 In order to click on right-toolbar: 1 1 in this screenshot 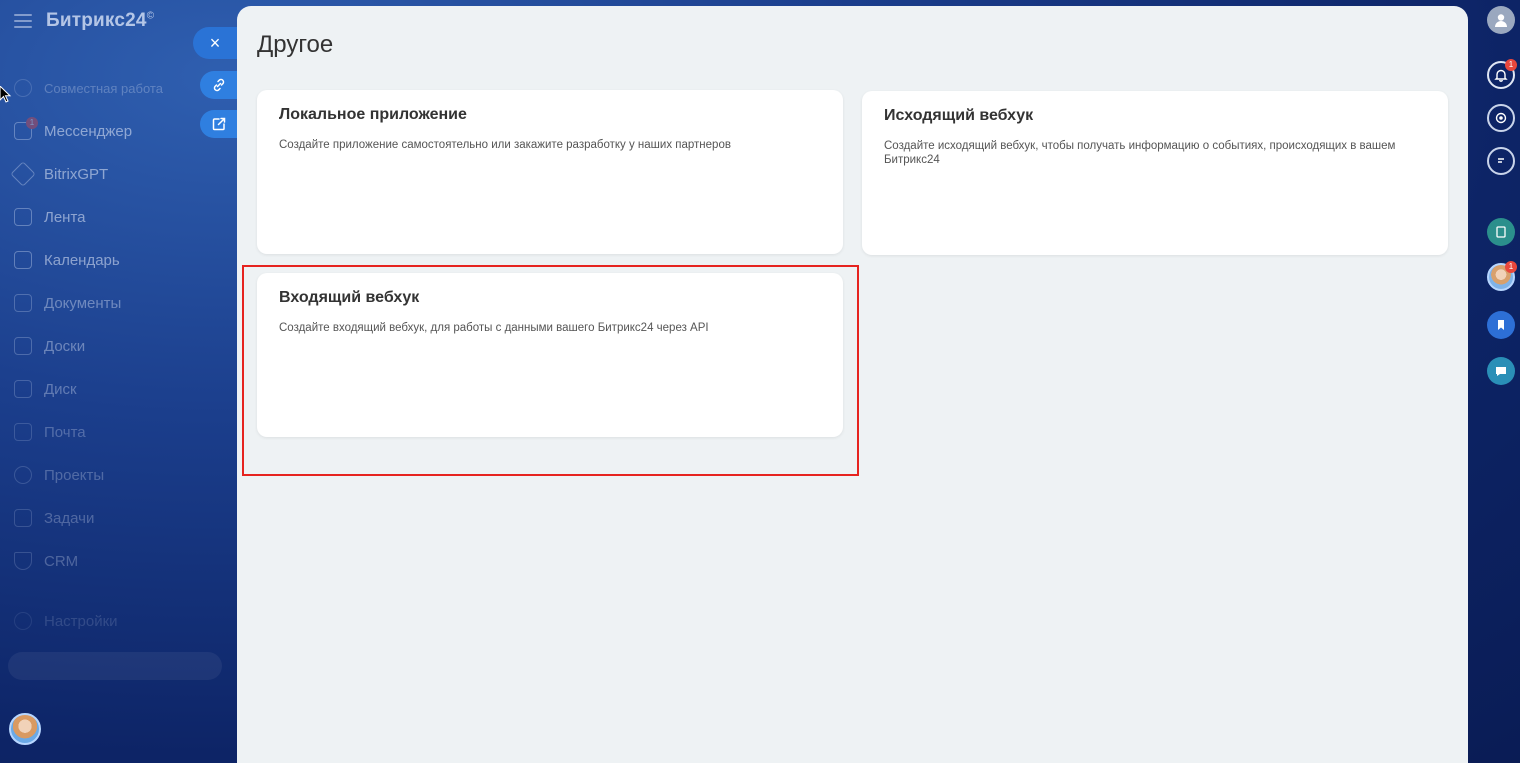, I will do `click(1500, 381)`.